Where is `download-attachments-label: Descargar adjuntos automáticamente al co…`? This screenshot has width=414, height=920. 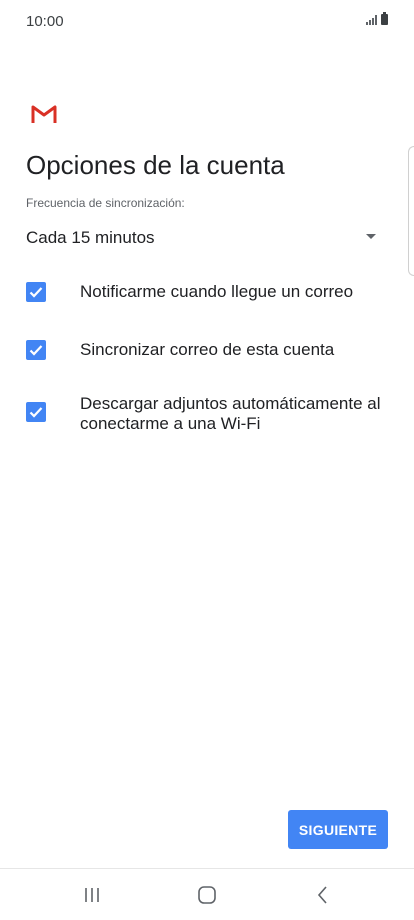 download-attachments-label: Descargar adjuntos automáticamente al co… is located at coordinates (230, 413).